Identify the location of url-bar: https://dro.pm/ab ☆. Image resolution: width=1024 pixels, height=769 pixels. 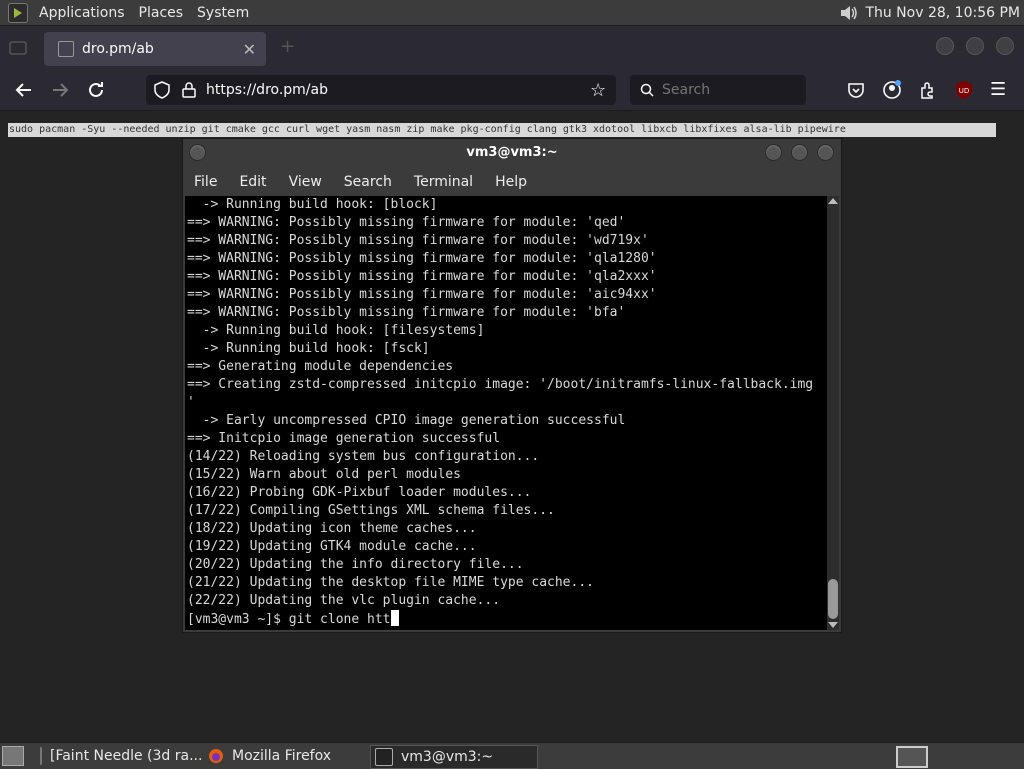
(381, 90).